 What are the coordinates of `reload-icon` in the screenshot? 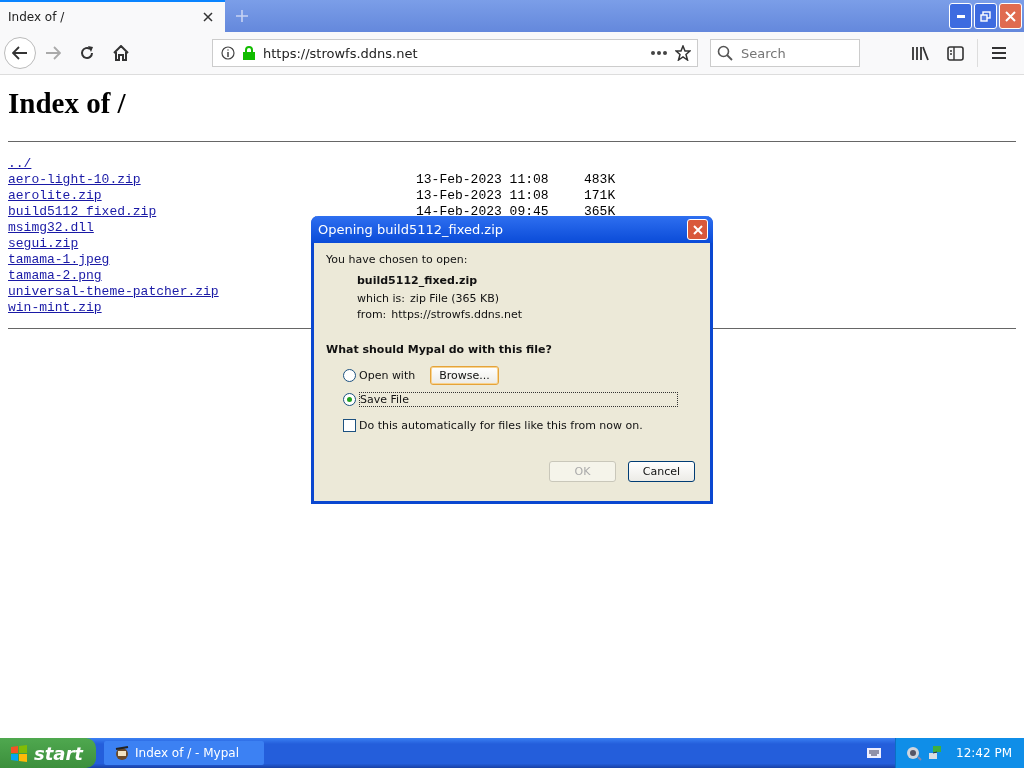 It's located at (87, 53).